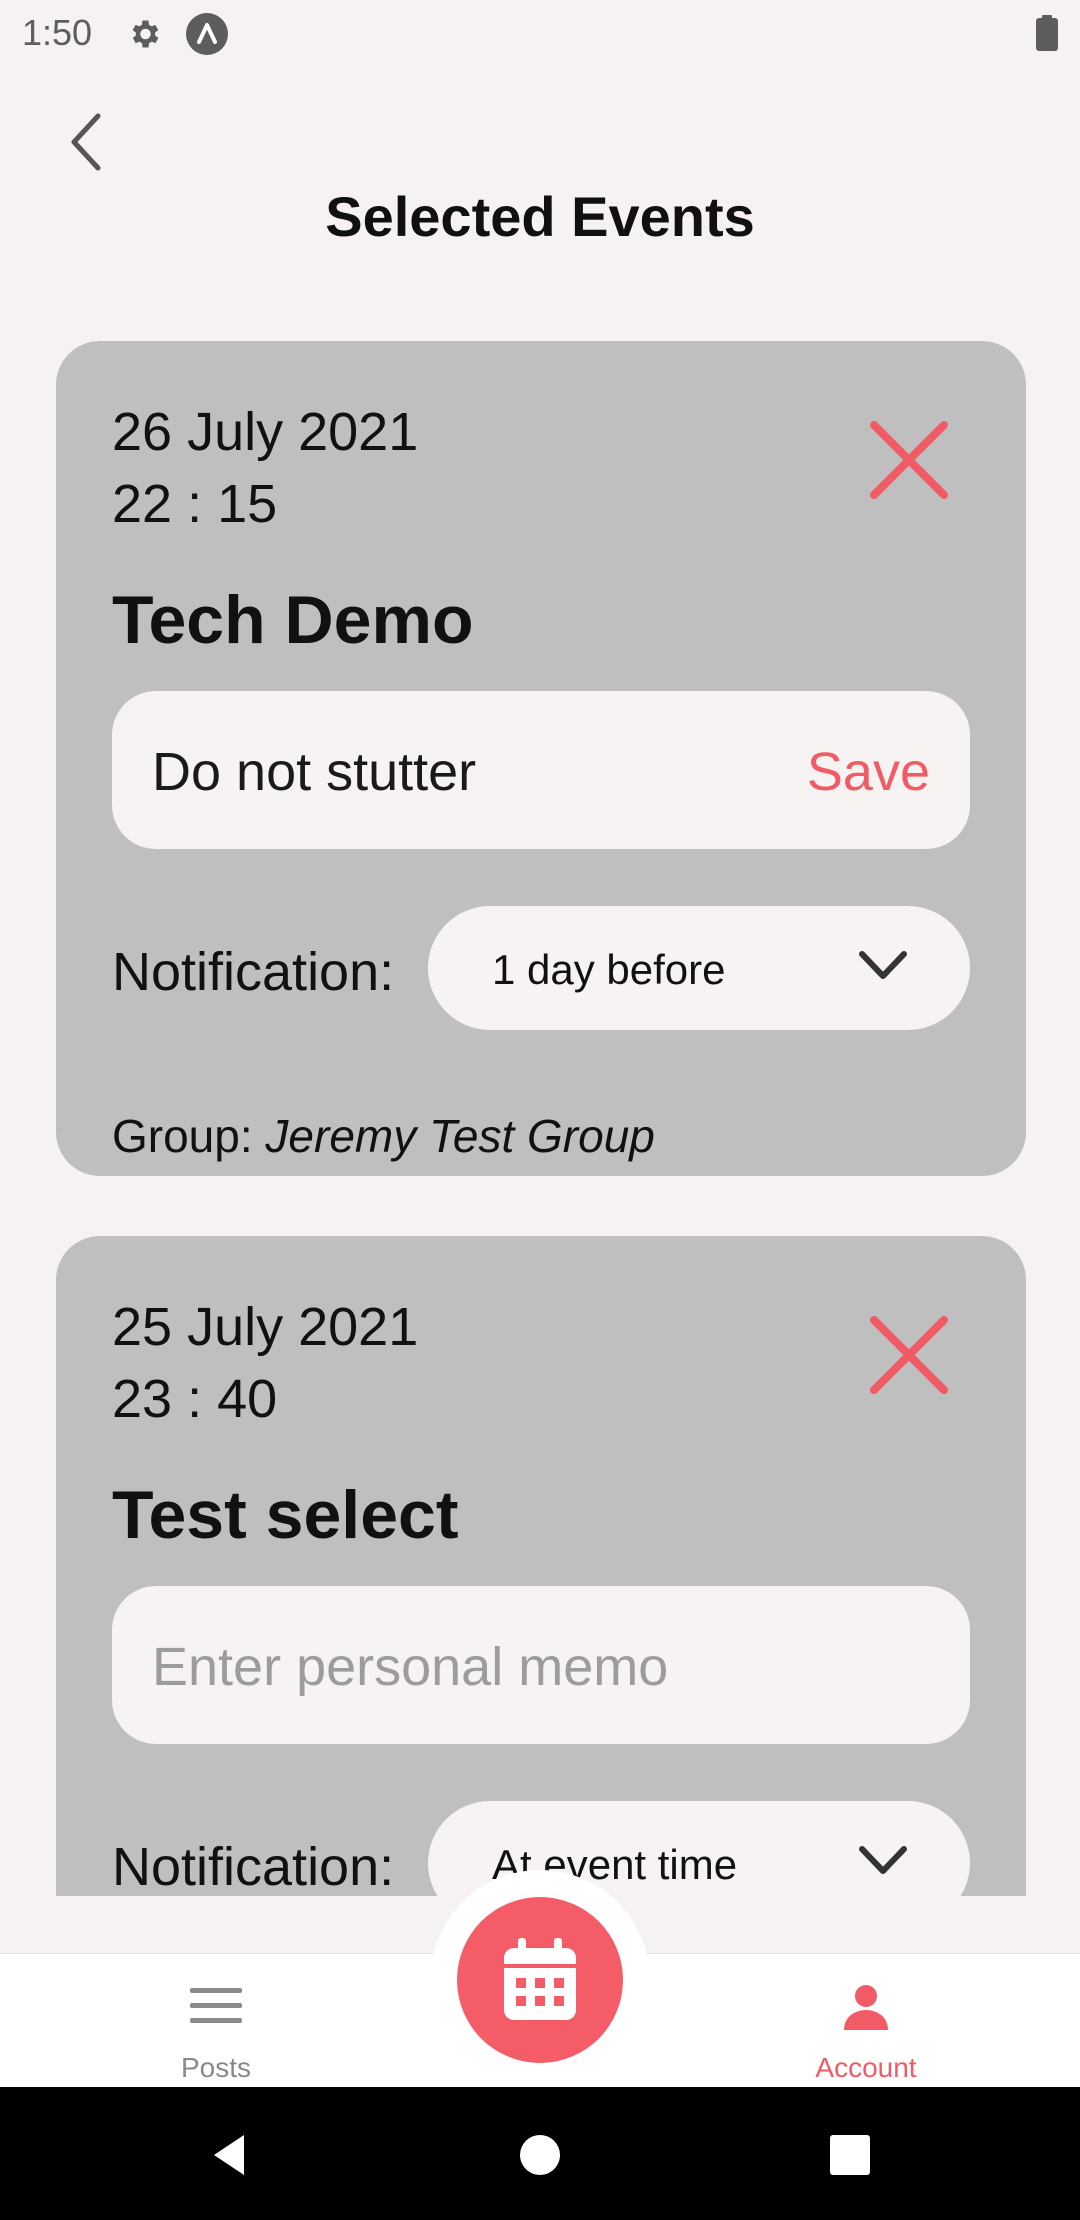 The image size is (1080, 2220). I want to click on memo-input: Do not stutter Save, so click(541, 770).